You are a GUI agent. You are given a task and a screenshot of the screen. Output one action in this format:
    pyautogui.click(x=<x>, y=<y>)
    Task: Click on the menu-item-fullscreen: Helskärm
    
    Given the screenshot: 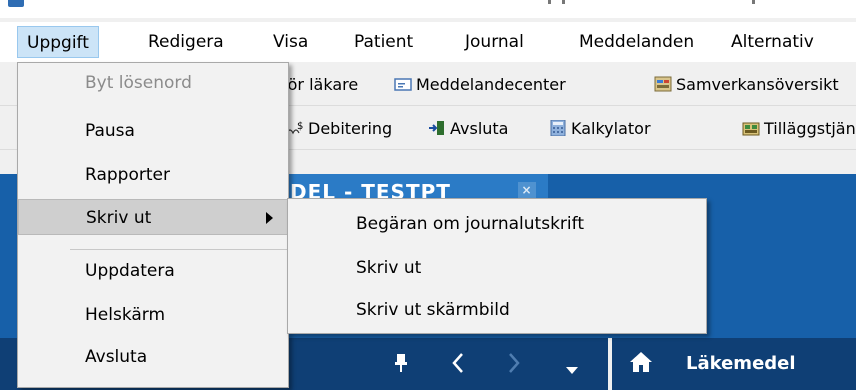 What is the action you would take?
    pyautogui.click(x=153, y=315)
    